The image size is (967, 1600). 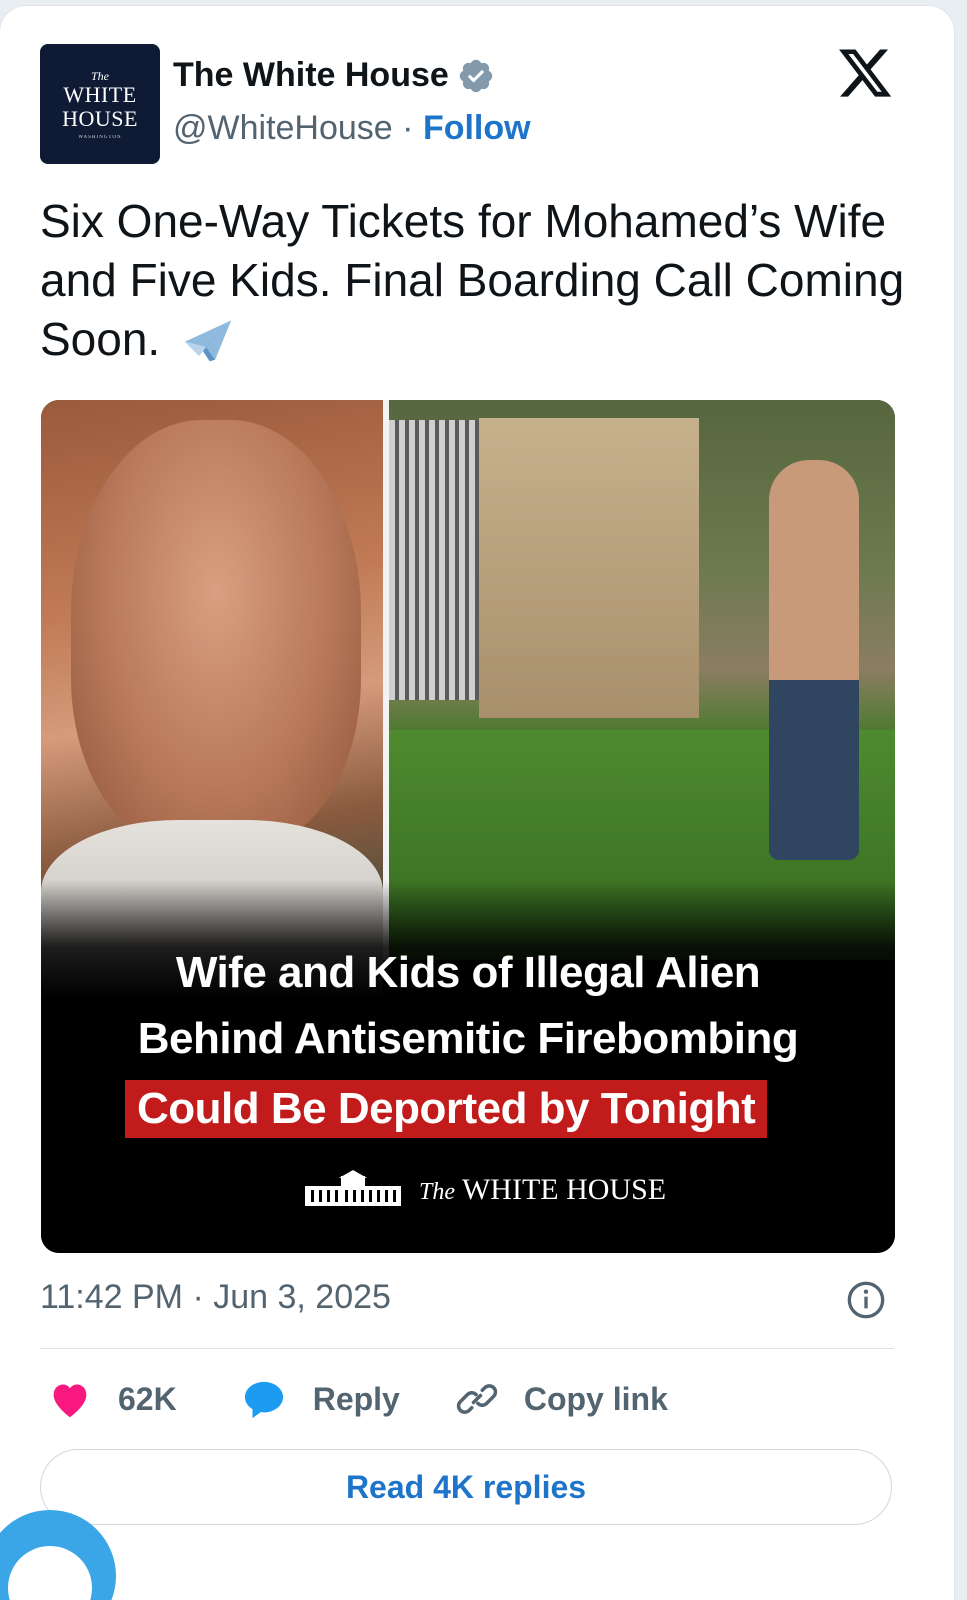 I want to click on image-headline-line2: Behind Antisemitic Firebombing, so click(x=468, y=1038).